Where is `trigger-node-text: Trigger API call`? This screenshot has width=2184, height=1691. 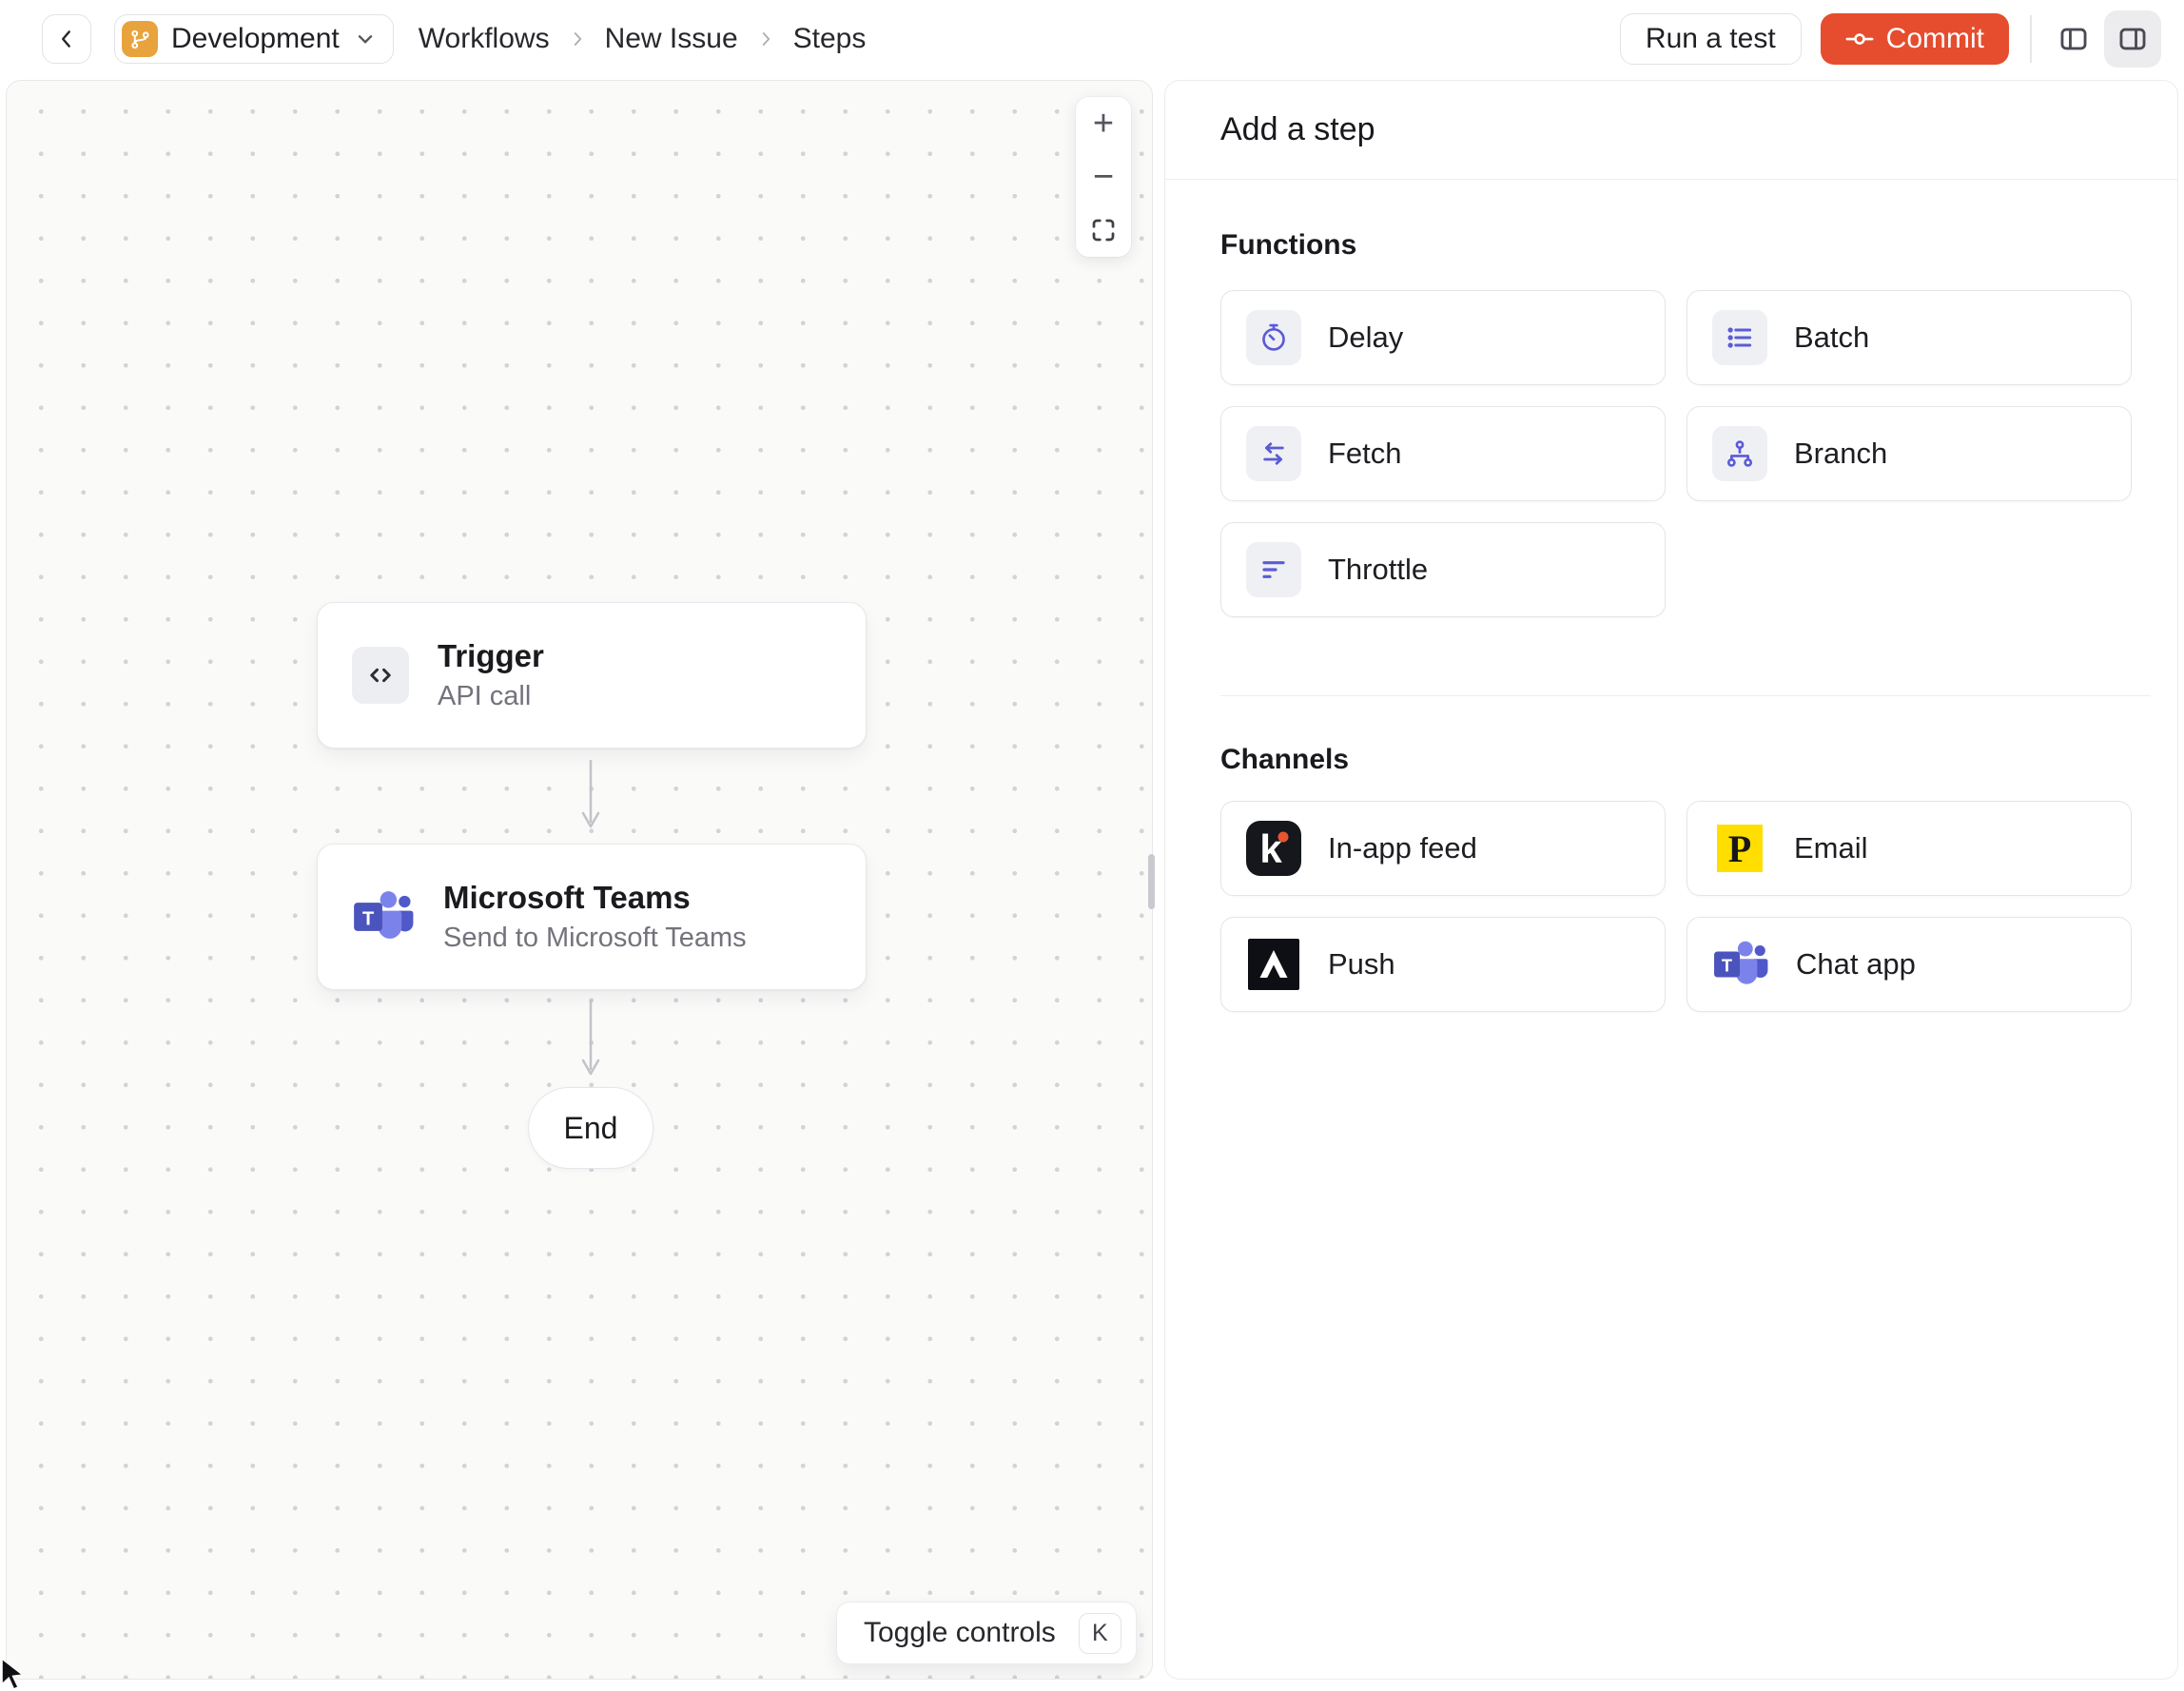 trigger-node-text: Trigger API call is located at coordinates (491, 675).